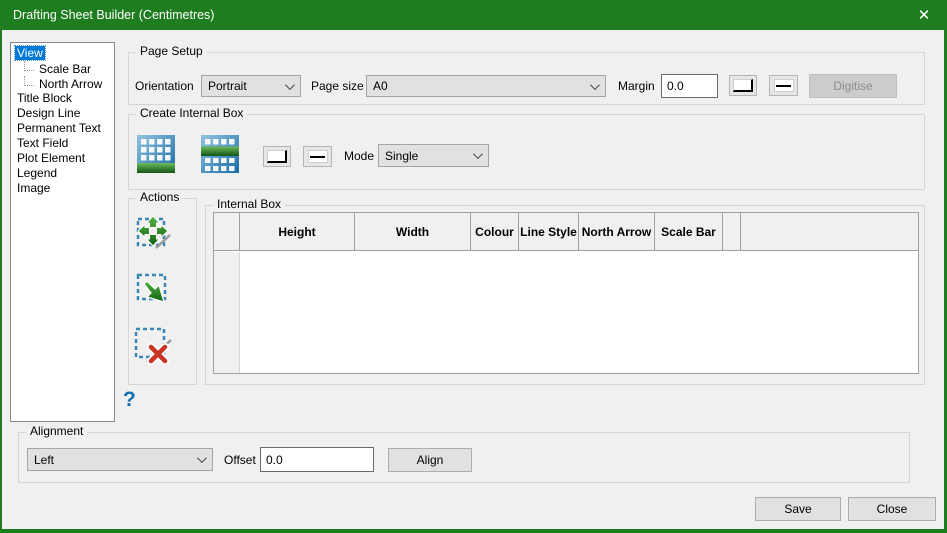 Image resolution: width=947 pixels, height=533 pixels. I want to click on alignment-select: Left, so click(120, 459).